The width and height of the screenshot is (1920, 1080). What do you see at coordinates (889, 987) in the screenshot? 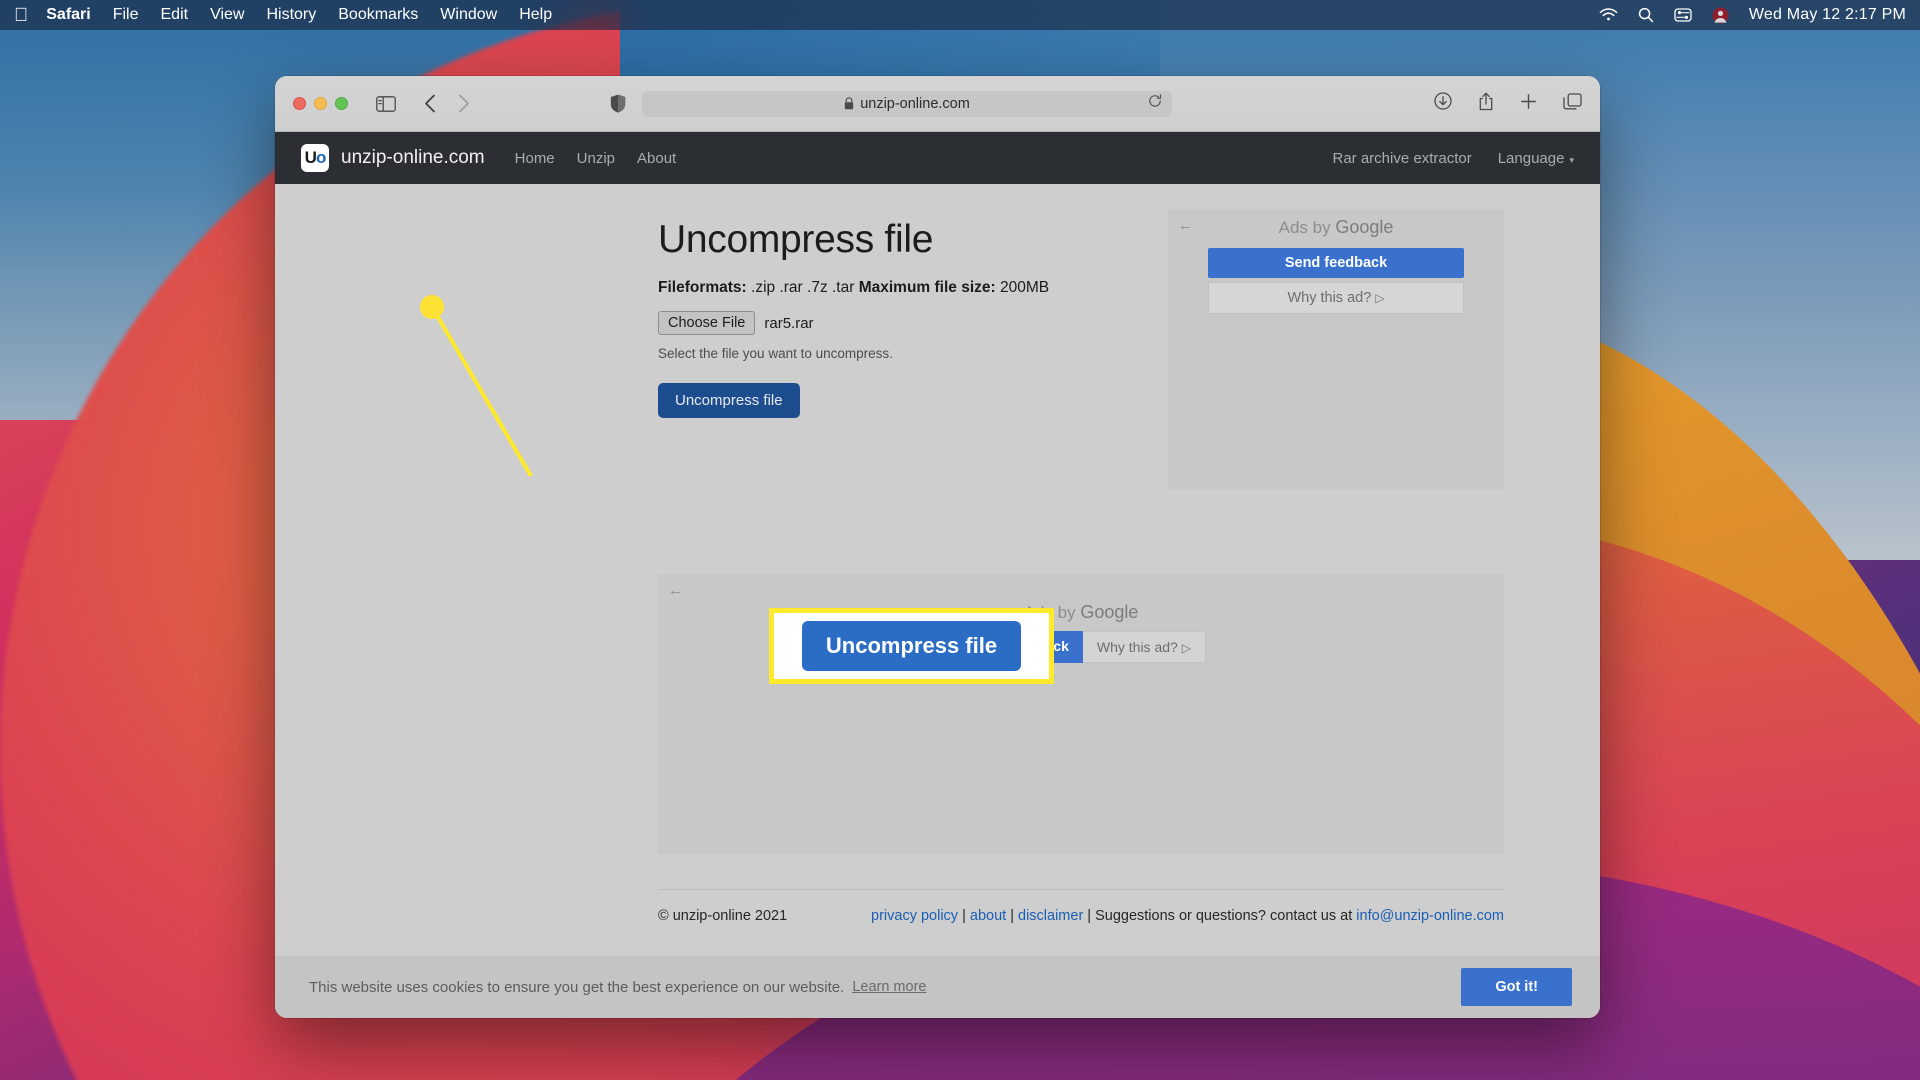
I see `cookie-learn-more-link: Learn more` at bounding box center [889, 987].